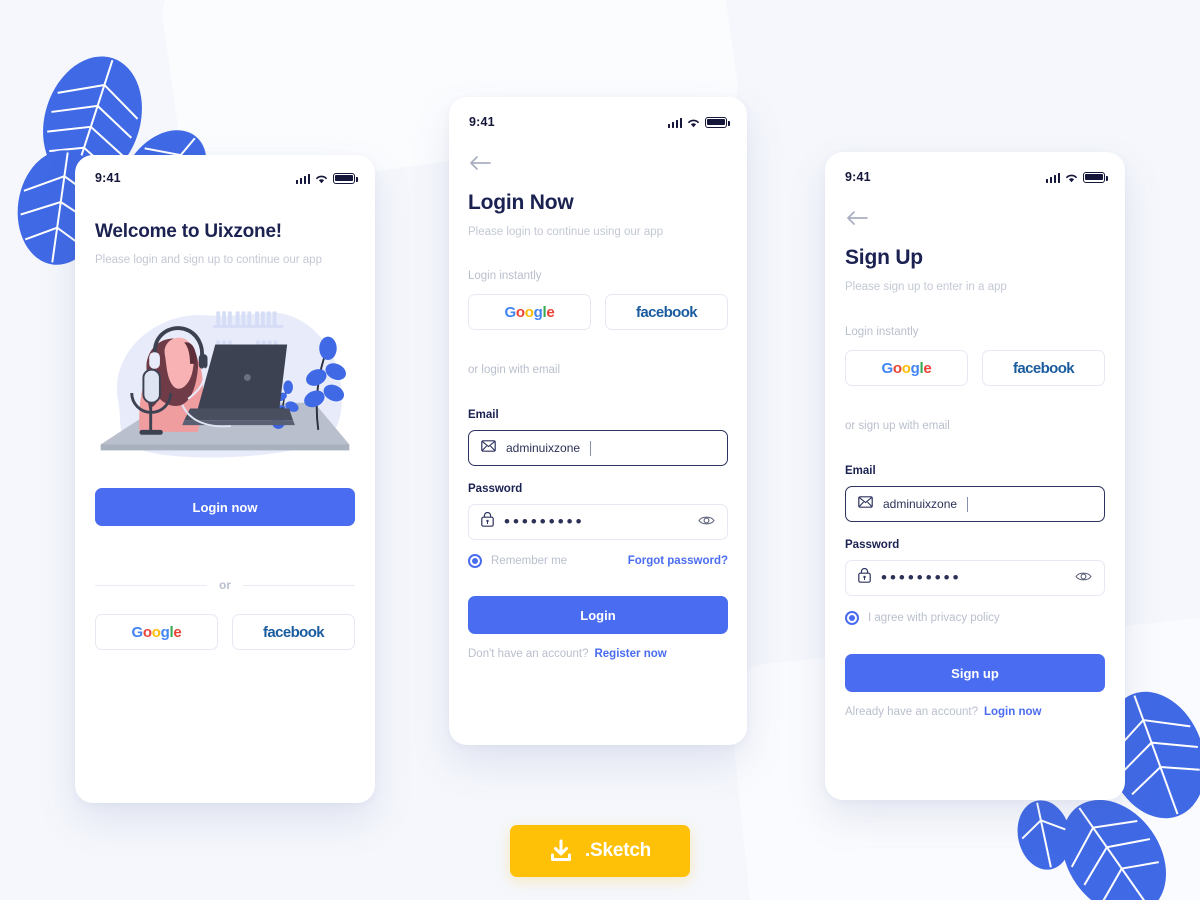 This screenshot has width=1200, height=900. I want to click on privacy-policy-radio, so click(852, 618).